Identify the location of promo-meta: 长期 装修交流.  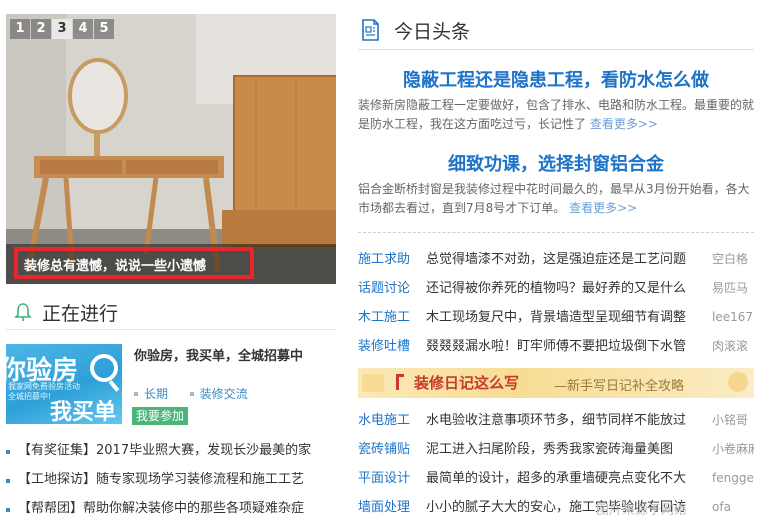
(191, 393).